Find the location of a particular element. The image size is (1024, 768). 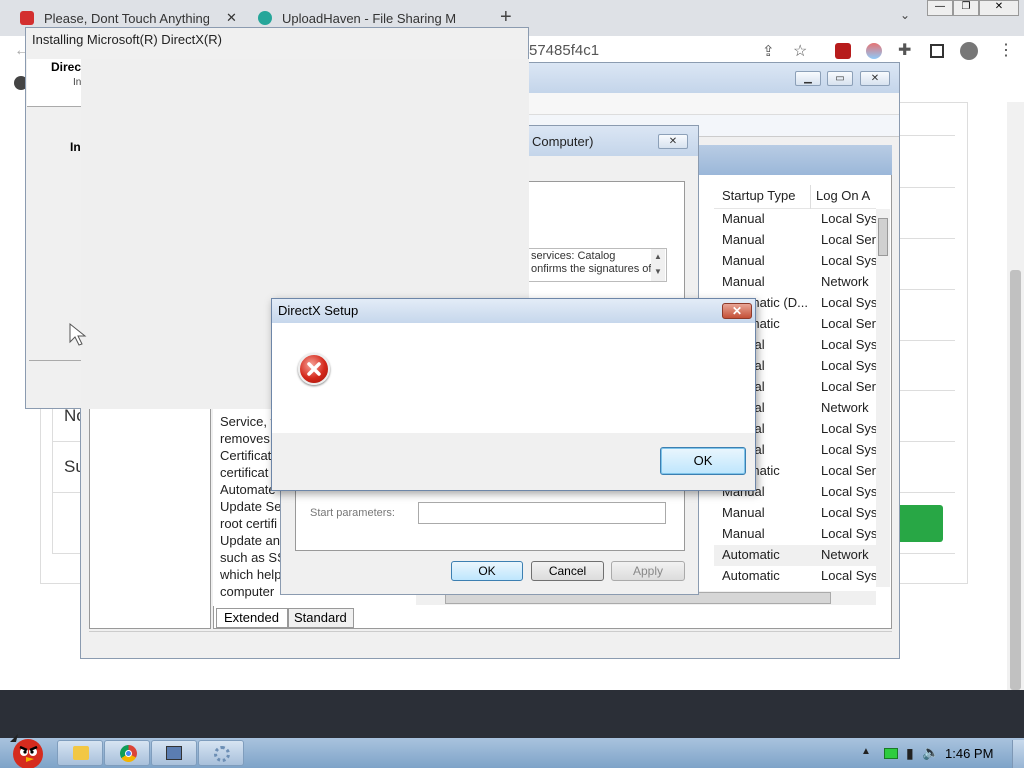

start-parameters-label: Start parameters: is located at coordinates (352, 513).